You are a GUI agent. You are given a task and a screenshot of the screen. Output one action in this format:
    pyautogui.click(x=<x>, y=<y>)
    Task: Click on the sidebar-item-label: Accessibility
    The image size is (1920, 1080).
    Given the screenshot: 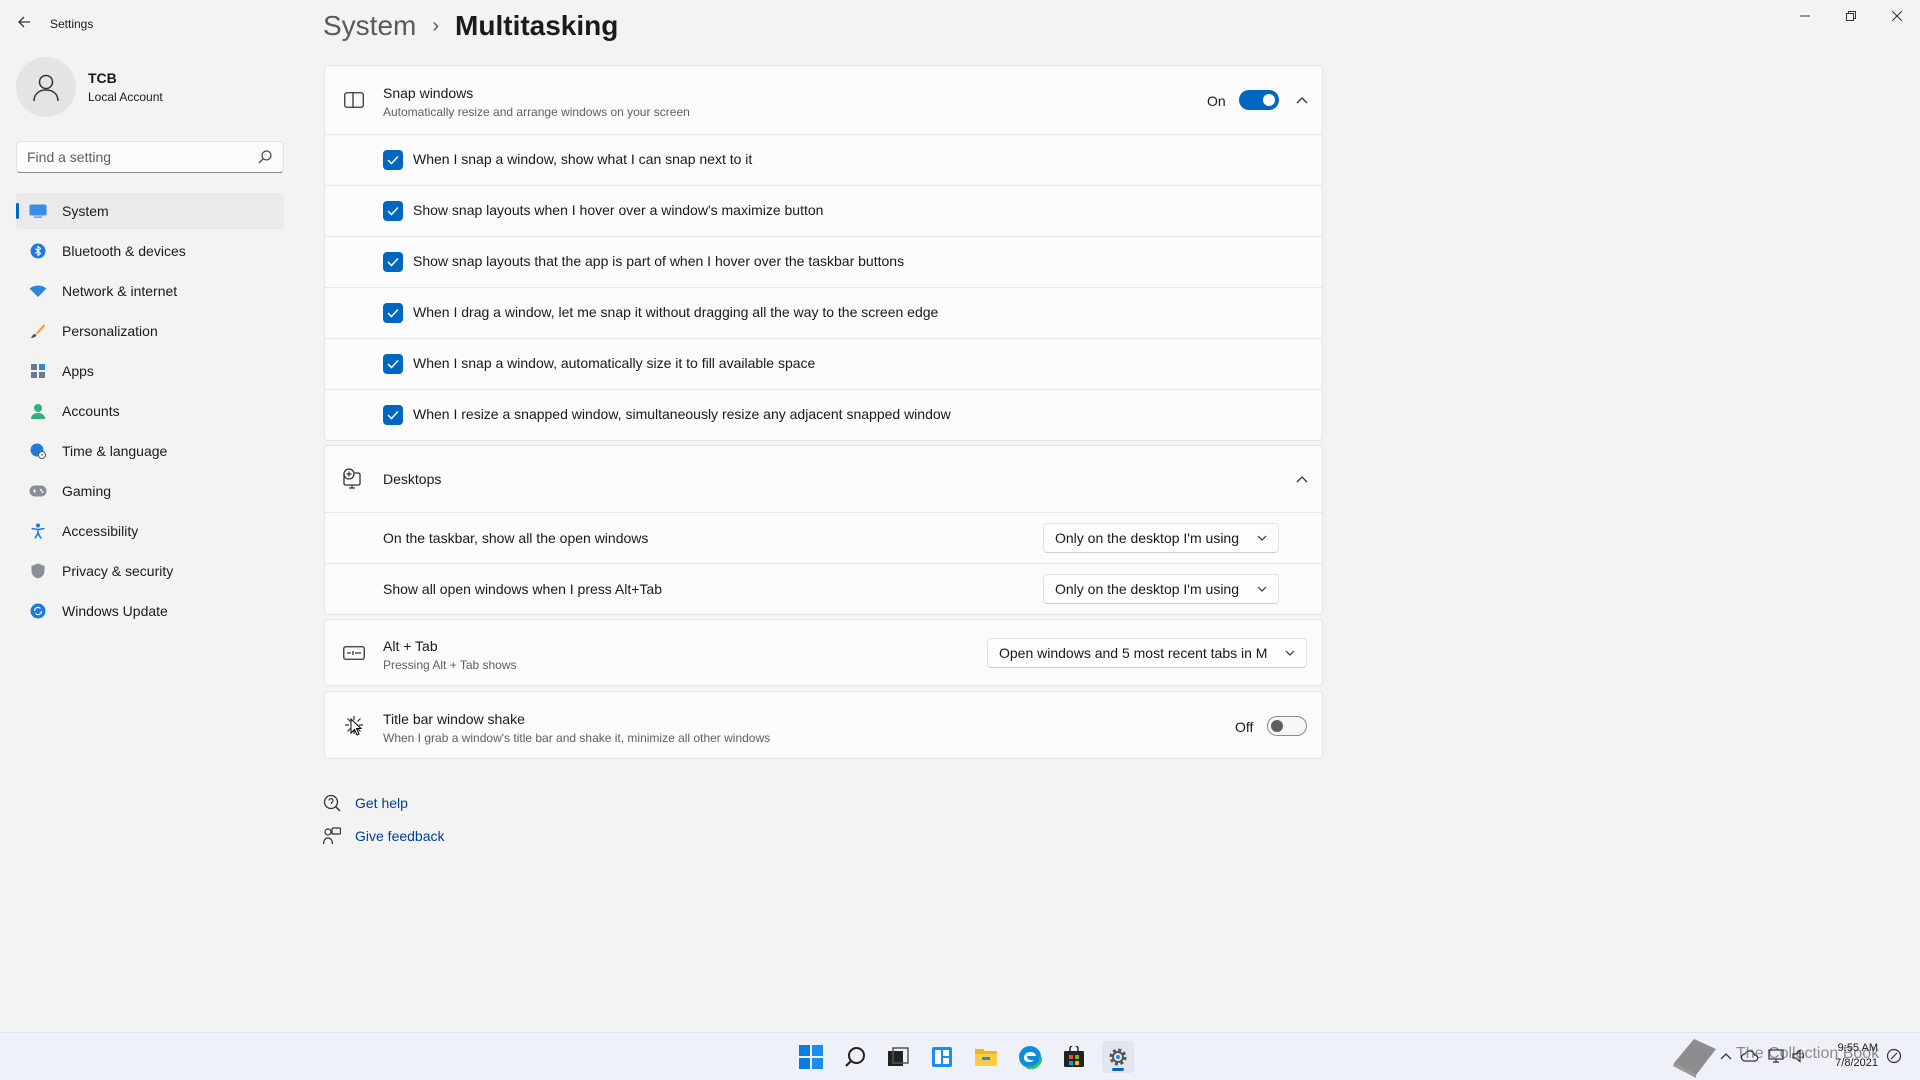 What is the action you would take?
    pyautogui.click(x=100, y=531)
    